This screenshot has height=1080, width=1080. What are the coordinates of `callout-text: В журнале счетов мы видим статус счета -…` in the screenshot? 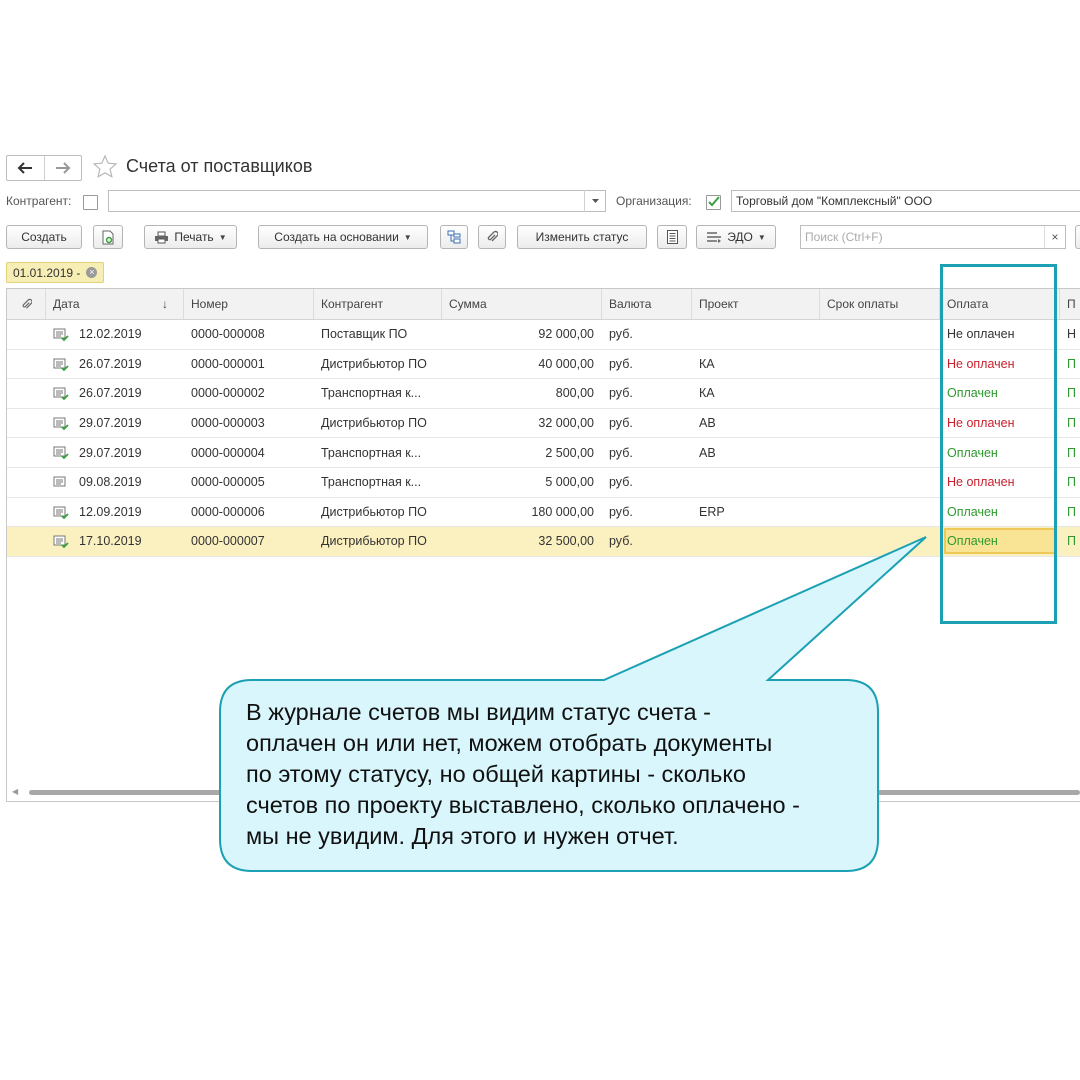 It's located at (556, 774).